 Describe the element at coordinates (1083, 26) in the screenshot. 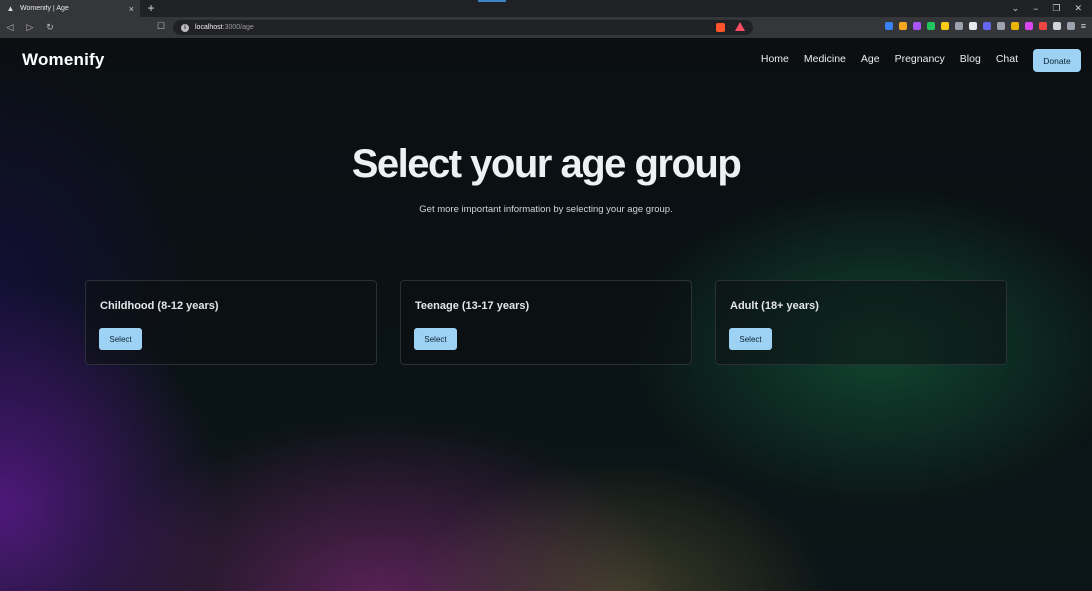

I see `browser-menu-icon: ≡` at that location.